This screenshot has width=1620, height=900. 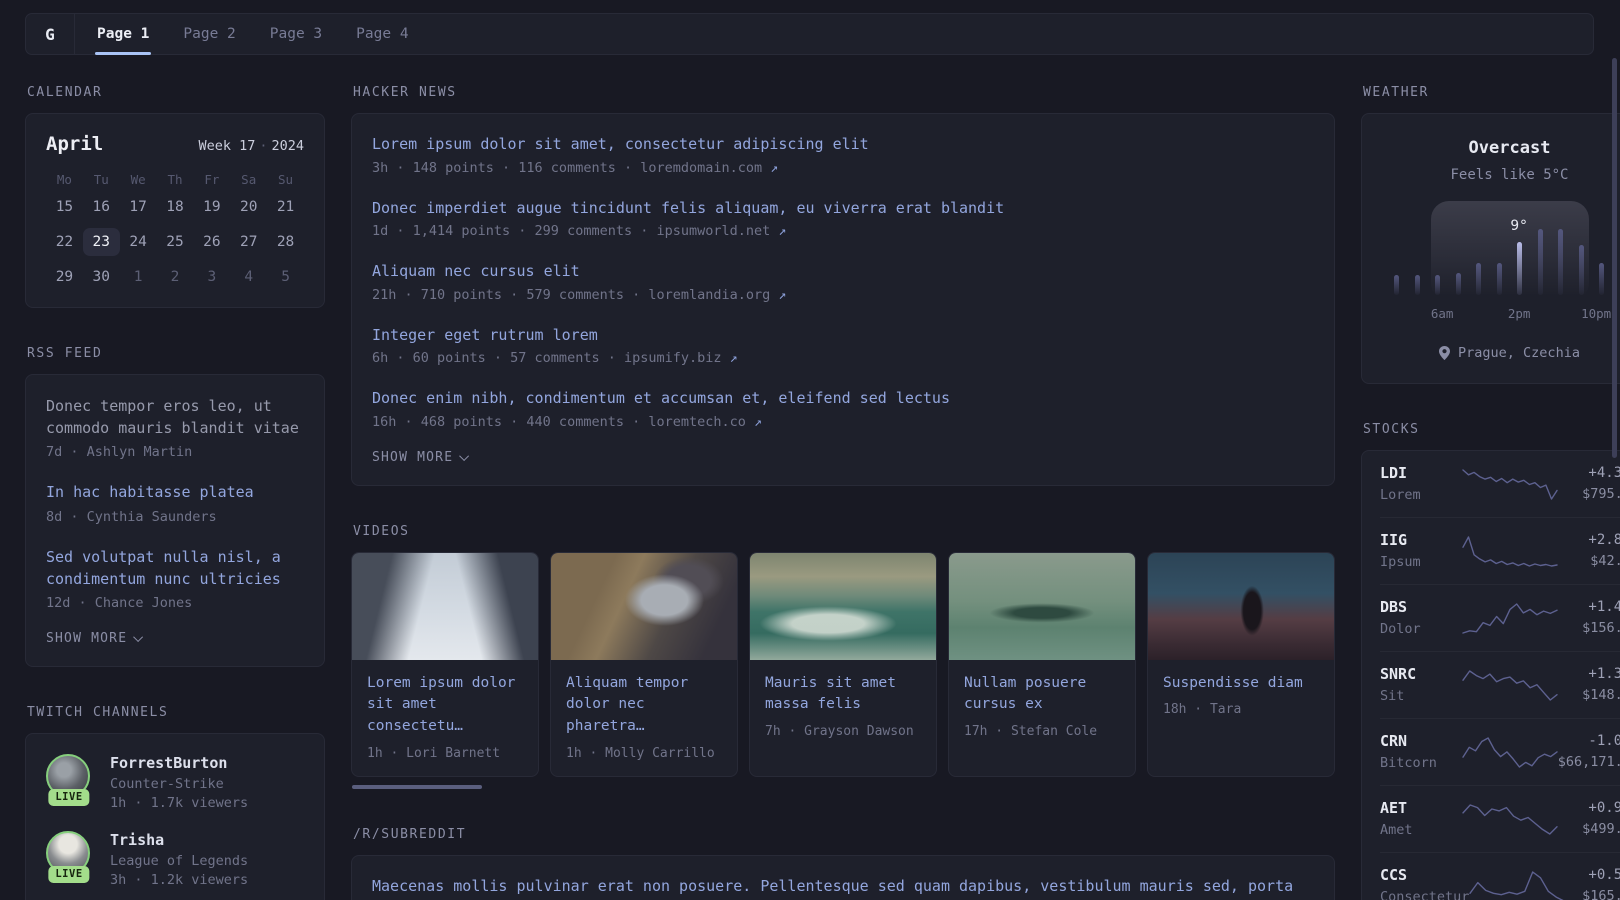 What do you see at coordinates (1400, 629) in the screenshot?
I see `stock-name: Dolor` at bounding box center [1400, 629].